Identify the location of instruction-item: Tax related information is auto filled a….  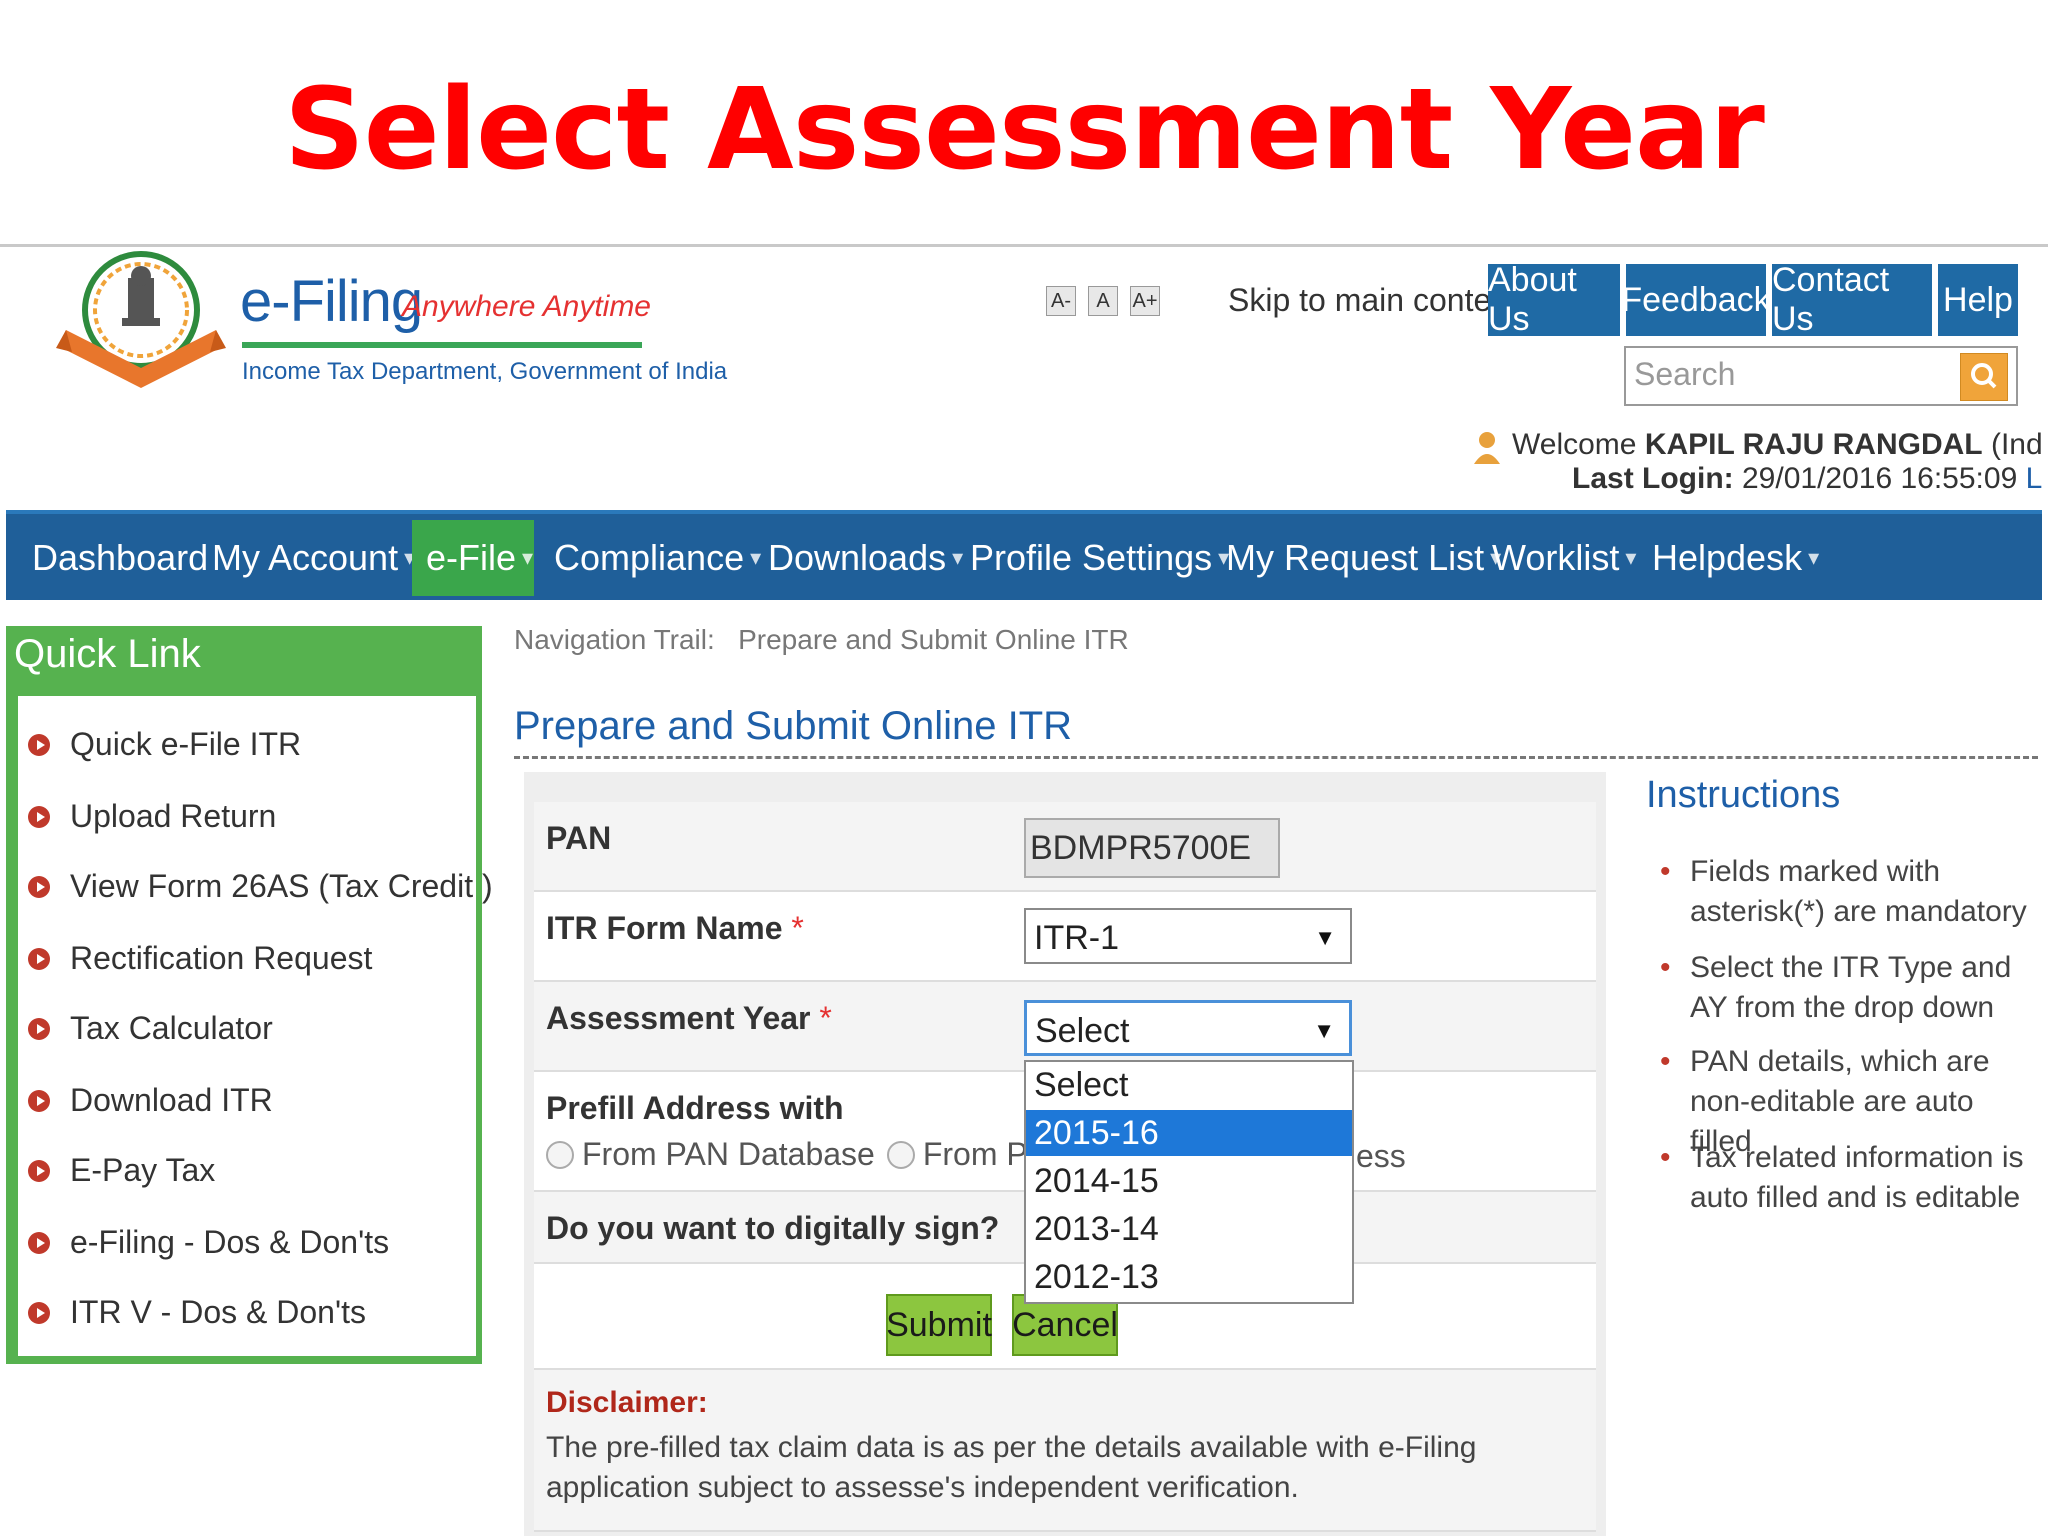
(1850, 1178).